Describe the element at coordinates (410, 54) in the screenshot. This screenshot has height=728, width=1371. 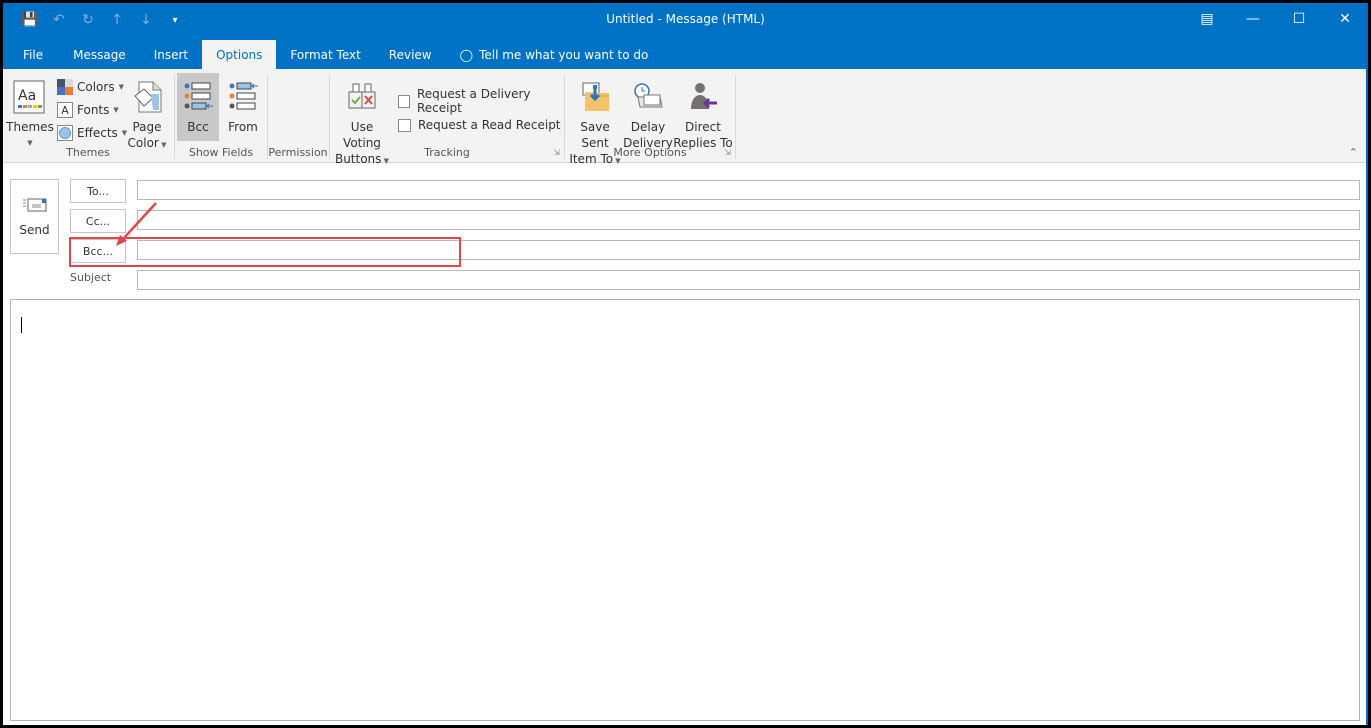
I see `tab-review: Review` at that location.